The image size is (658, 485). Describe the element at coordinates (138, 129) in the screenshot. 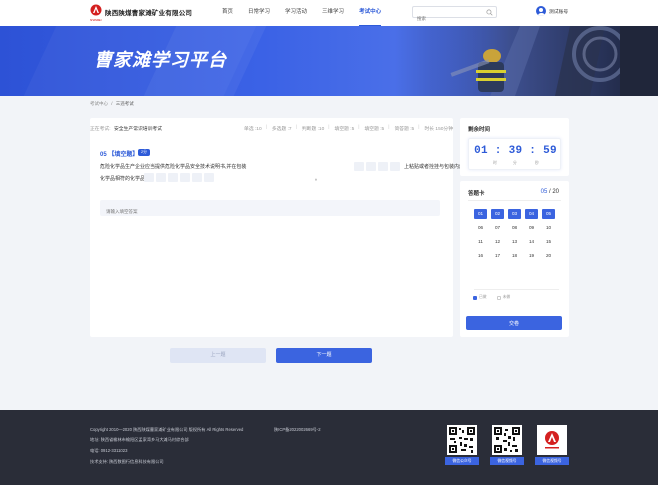

I see `exam-name: 安全生产常识培训考试` at that location.